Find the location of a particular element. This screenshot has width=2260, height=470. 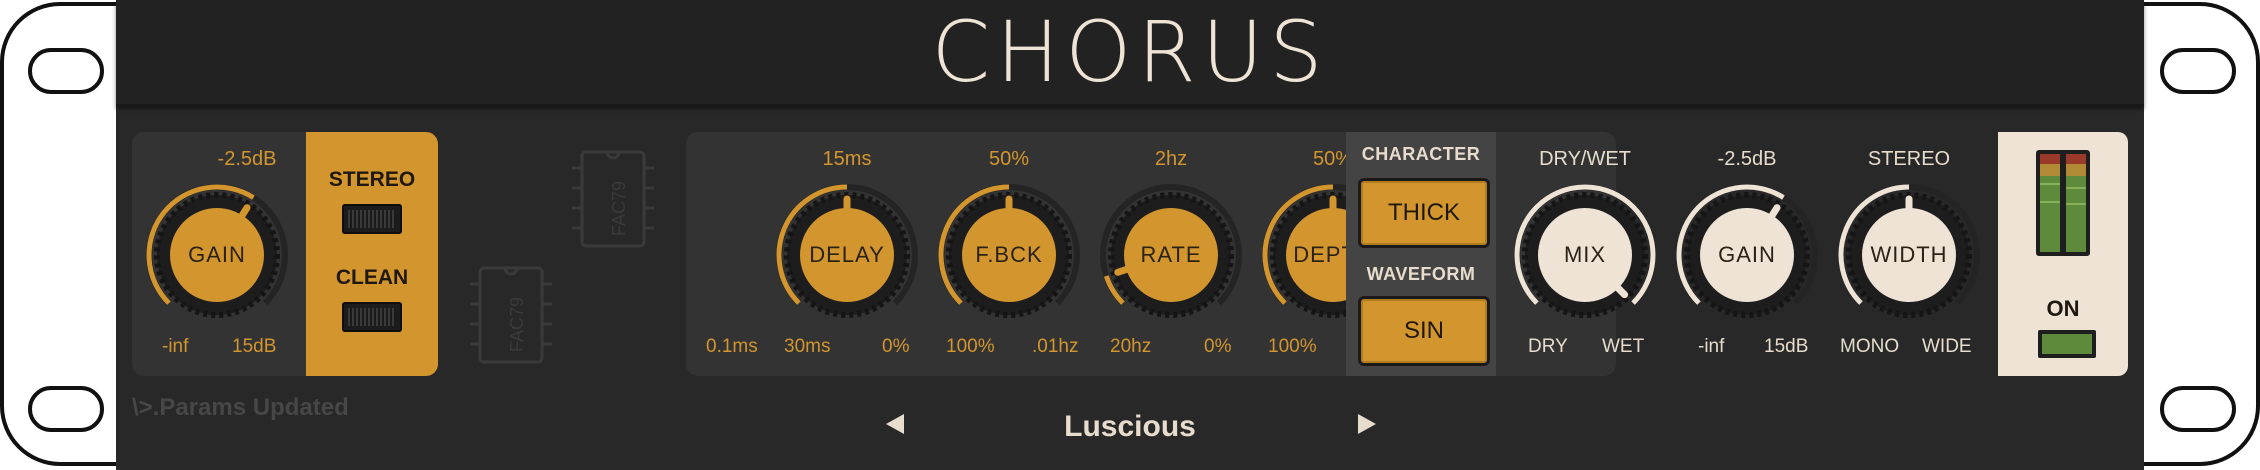

mix-min: DRY is located at coordinates (1548, 346).